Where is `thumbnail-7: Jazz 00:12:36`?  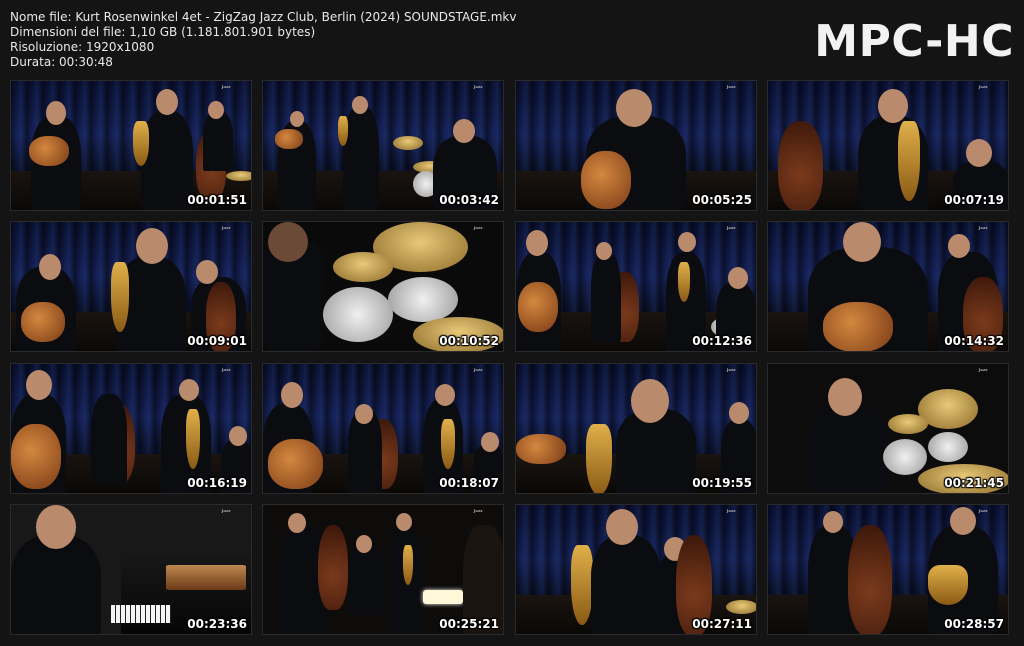
thumbnail-7: Jazz 00:12:36 is located at coordinates (636, 286).